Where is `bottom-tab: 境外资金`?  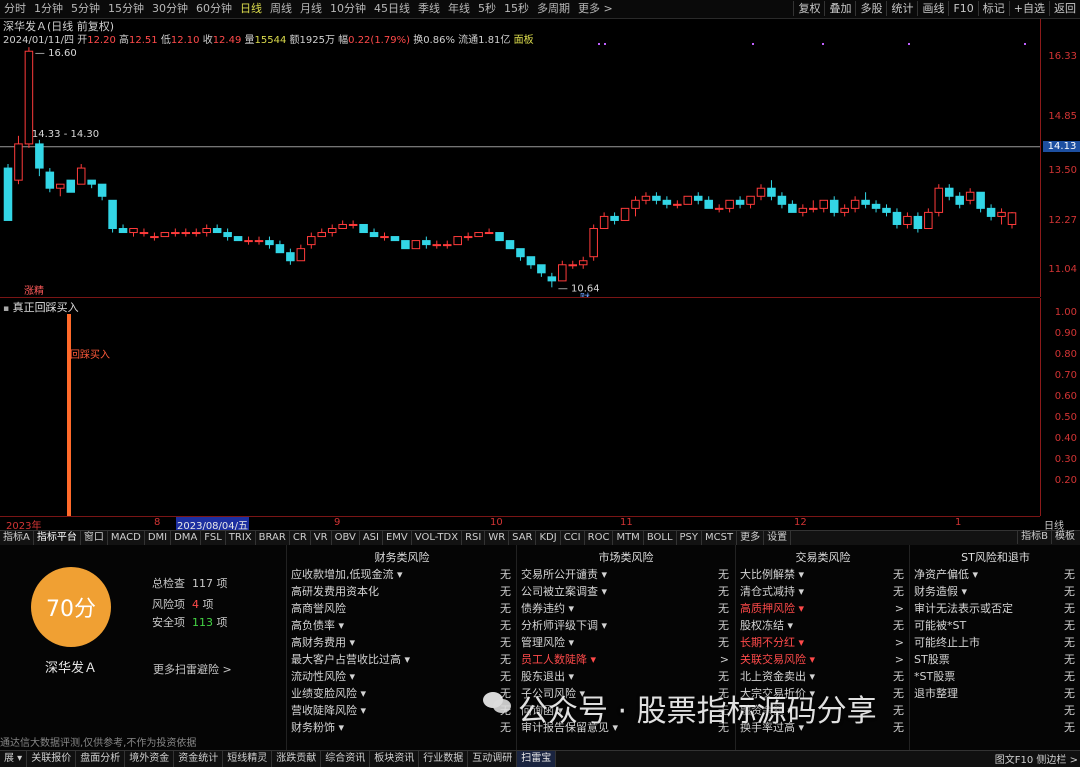
bottom-tab: 境外资金 is located at coordinates (150, 759).